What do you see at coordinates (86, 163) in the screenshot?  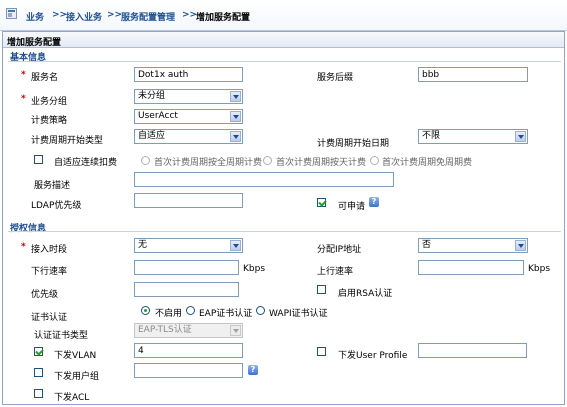 I see `adaptive-deduct-label: 自适应连续扣费` at bounding box center [86, 163].